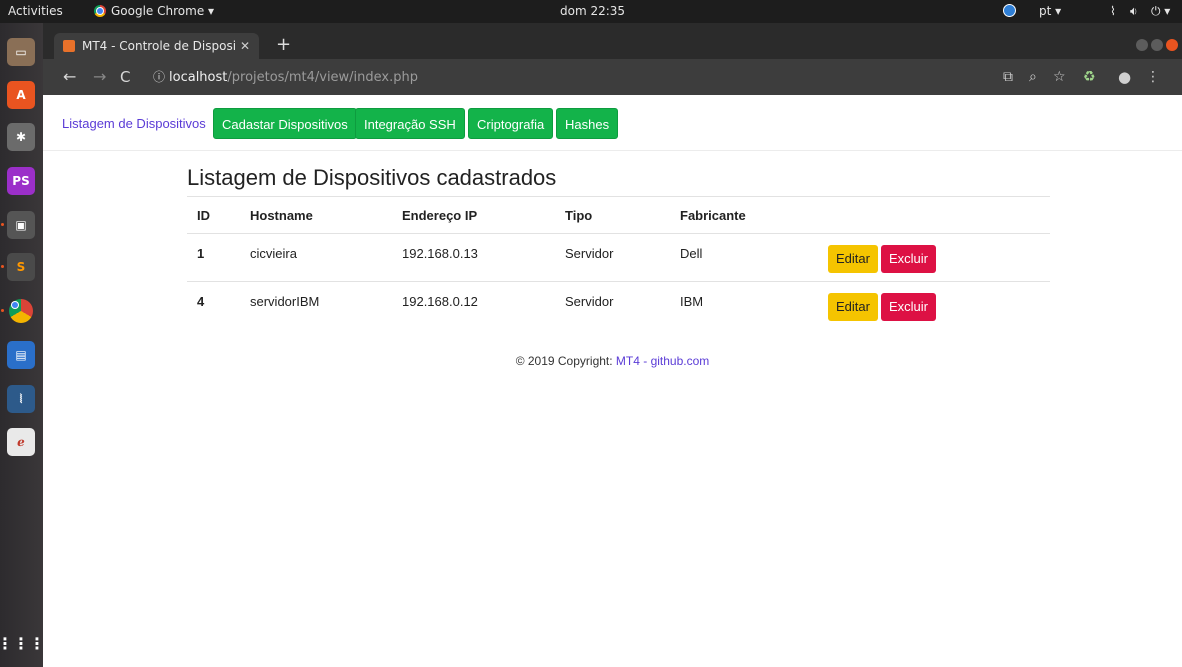 The image size is (1182, 667). I want to click on mysql-workbench-icon: ⦚, so click(21, 399).